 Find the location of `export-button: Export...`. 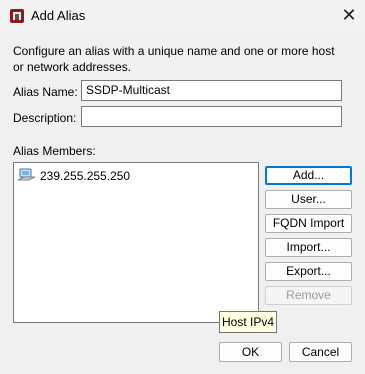

export-button: Export... is located at coordinates (308, 271).